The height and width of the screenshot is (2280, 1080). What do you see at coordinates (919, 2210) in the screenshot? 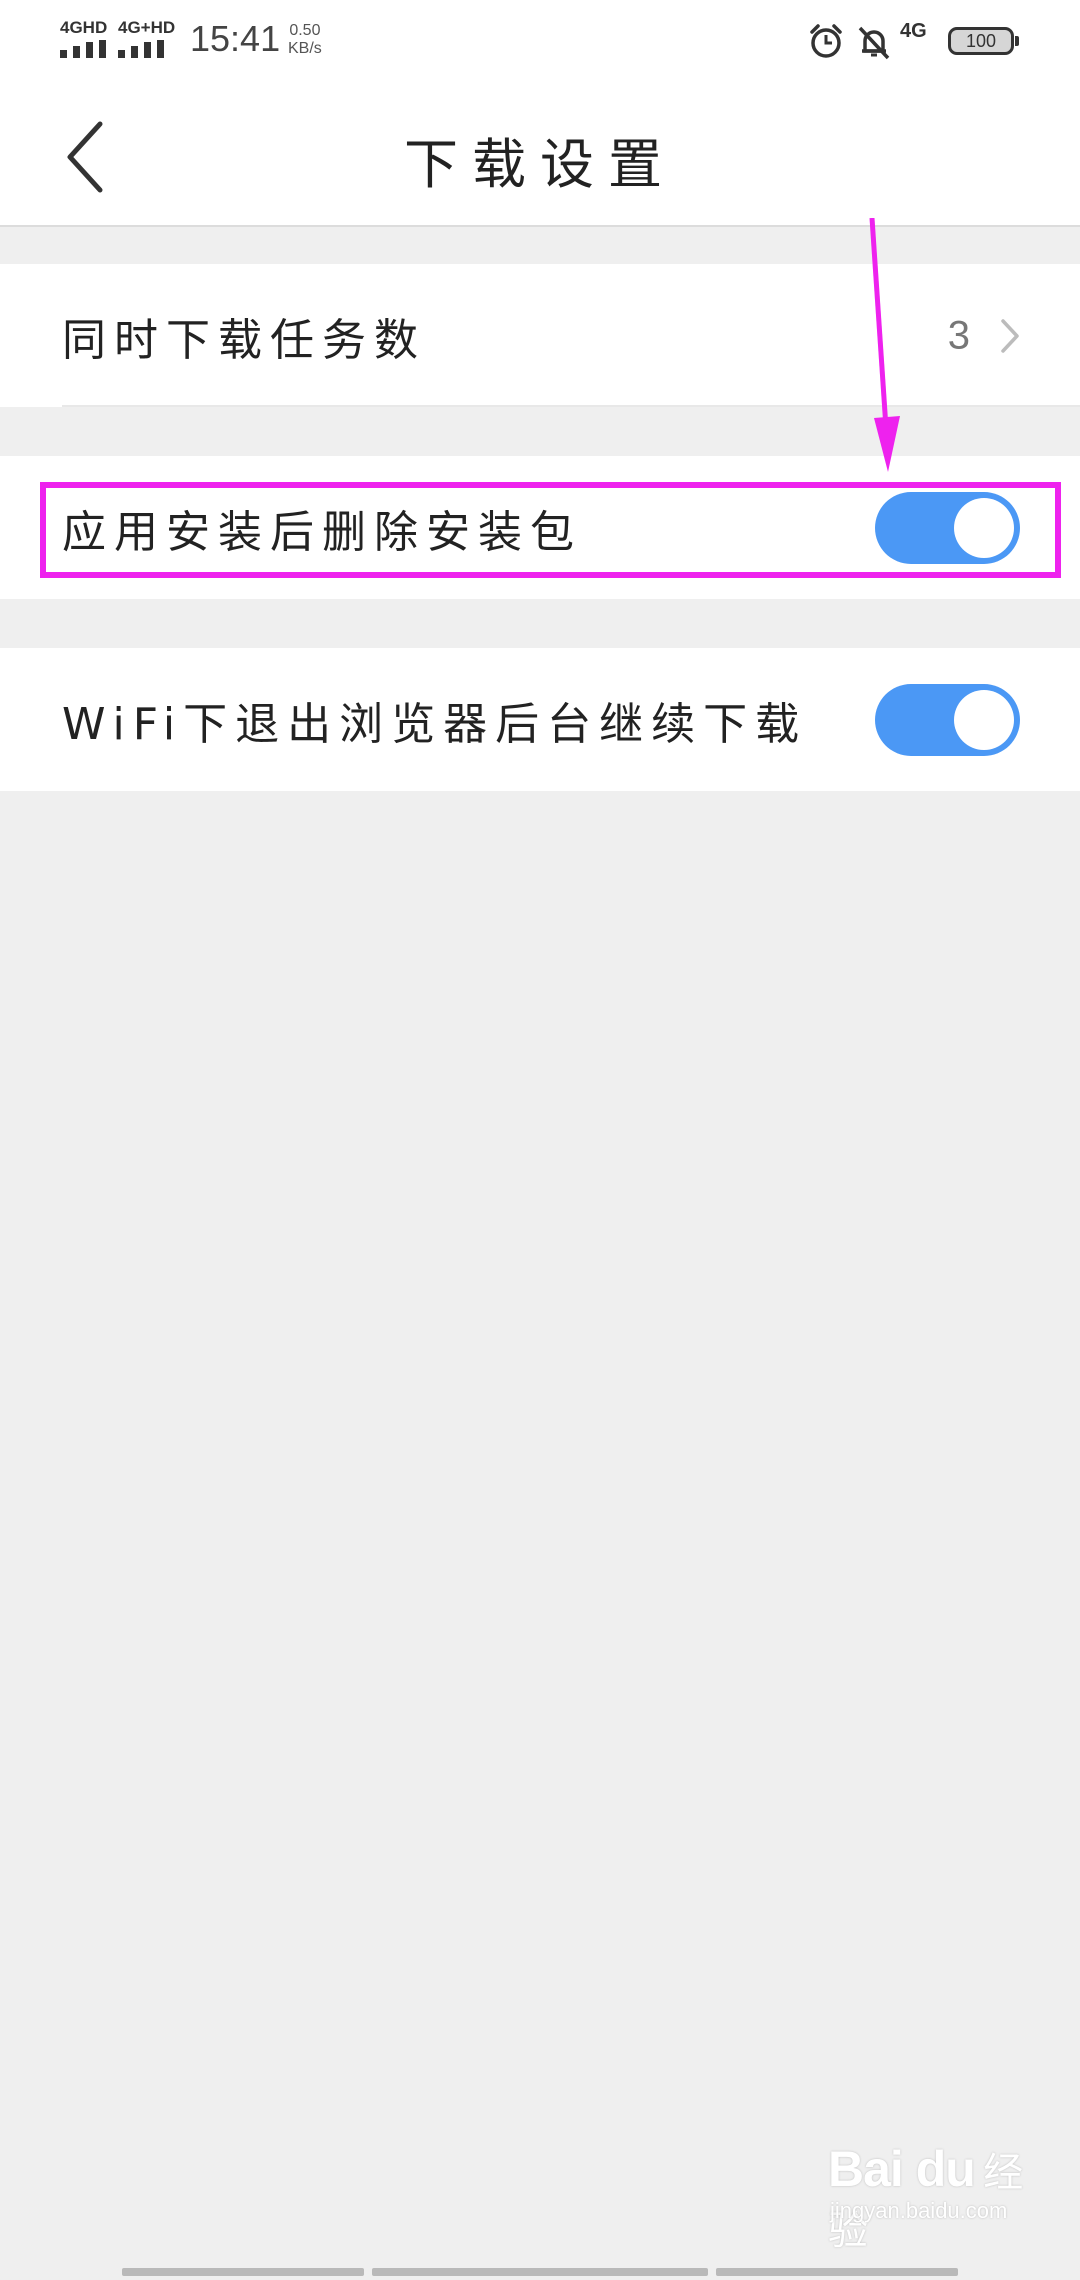
I see `watermark-url: jingyan.baidu.com` at bounding box center [919, 2210].